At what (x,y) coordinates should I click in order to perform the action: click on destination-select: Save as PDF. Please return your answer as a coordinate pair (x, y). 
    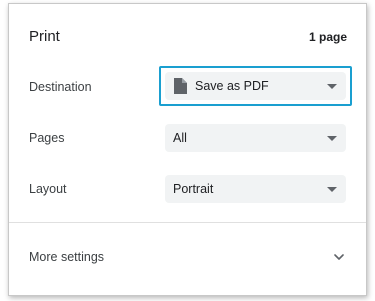
    Looking at the image, I should click on (255, 86).